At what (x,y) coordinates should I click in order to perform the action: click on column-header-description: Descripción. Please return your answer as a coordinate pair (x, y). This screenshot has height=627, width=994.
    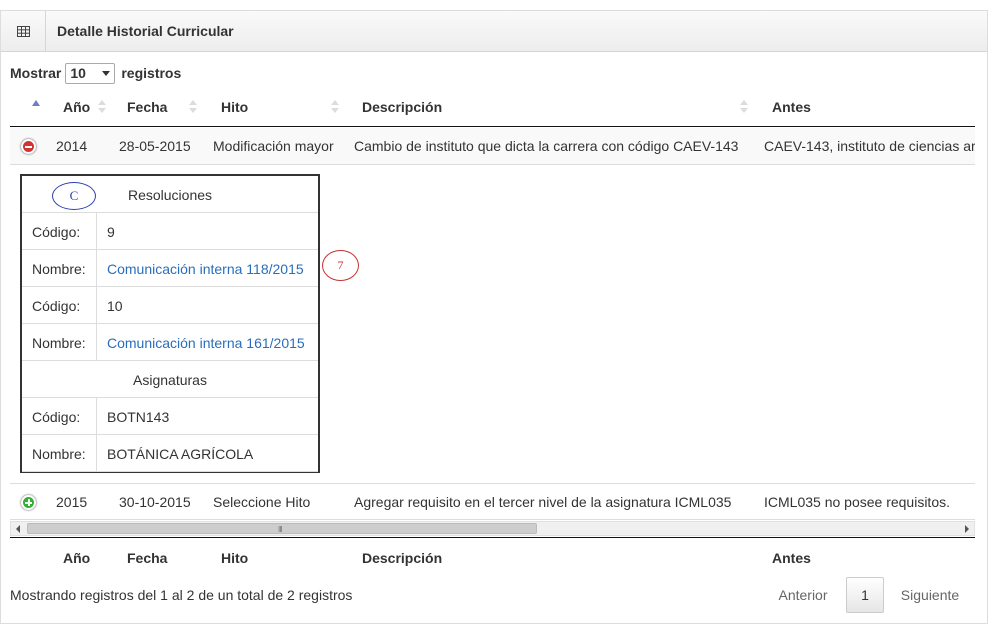
    Looking at the image, I should click on (402, 107).